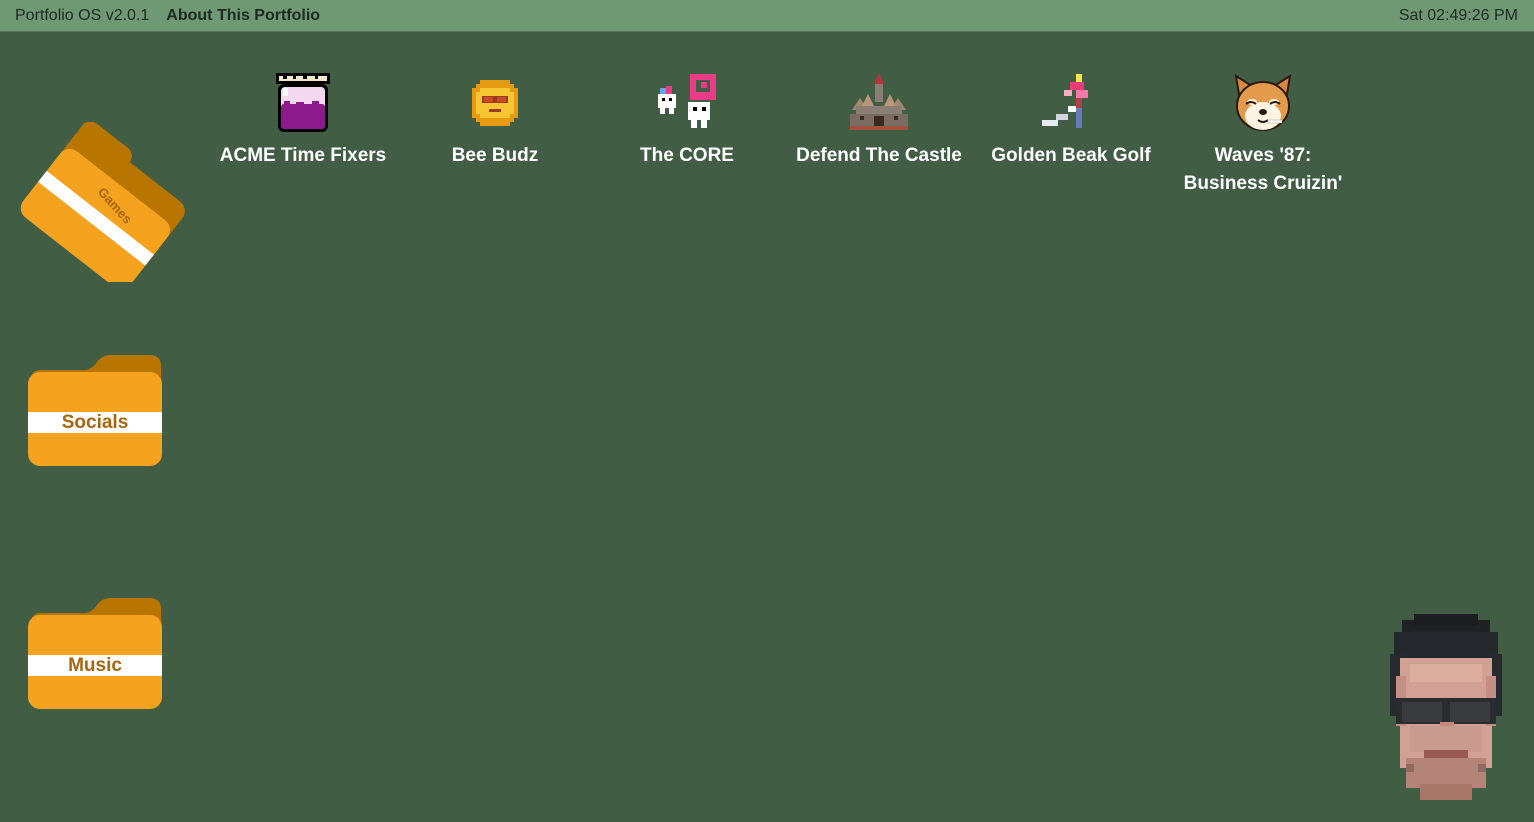 The height and width of the screenshot is (822, 1534). I want to click on about-menu-item: About This Portfolio, so click(243, 16).